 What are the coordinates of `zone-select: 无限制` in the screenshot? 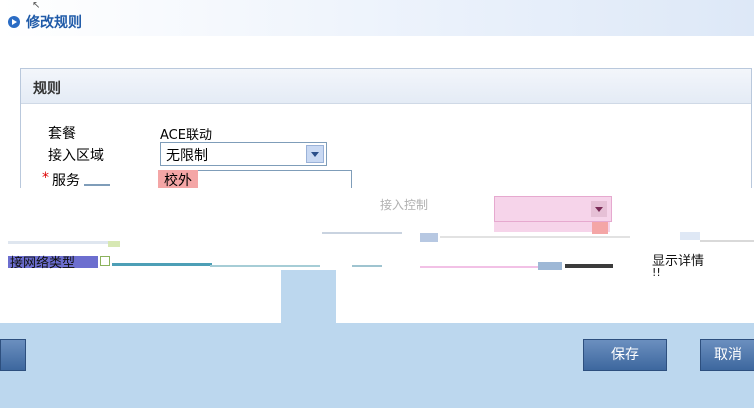 It's located at (243, 154).